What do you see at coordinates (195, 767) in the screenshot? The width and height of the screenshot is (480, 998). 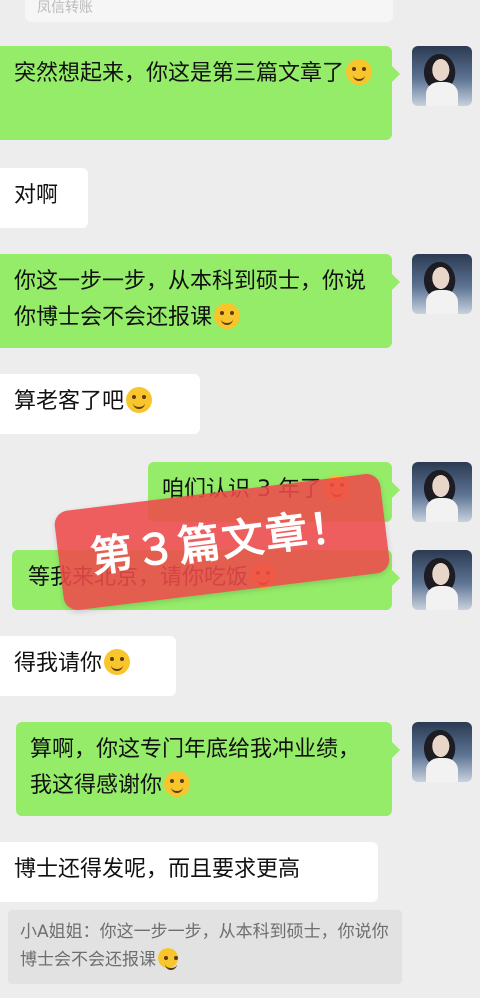 I see `message-text: 算啊，你这专门年底给我冲业绩，我这得感谢你` at bounding box center [195, 767].